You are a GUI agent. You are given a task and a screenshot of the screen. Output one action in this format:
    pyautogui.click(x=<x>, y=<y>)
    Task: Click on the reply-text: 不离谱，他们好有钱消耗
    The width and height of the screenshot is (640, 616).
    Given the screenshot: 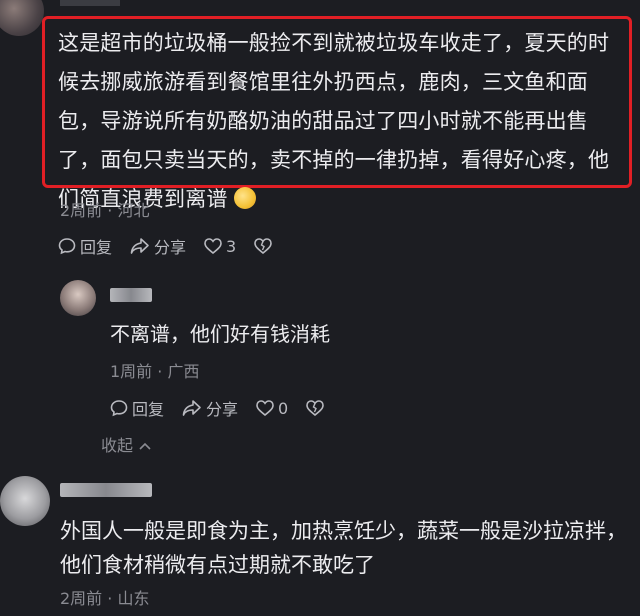 What is the action you would take?
    pyautogui.click(x=220, y=334)
    